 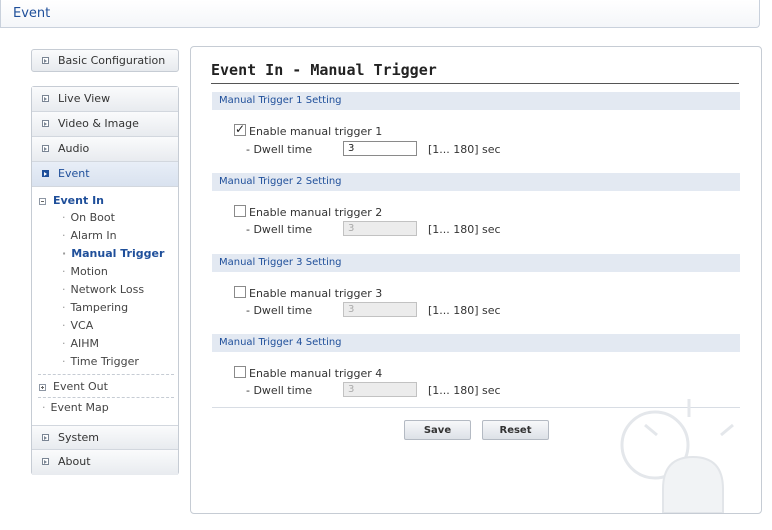 I want to click on collapse-box-icon, so click(x=45, y=173).